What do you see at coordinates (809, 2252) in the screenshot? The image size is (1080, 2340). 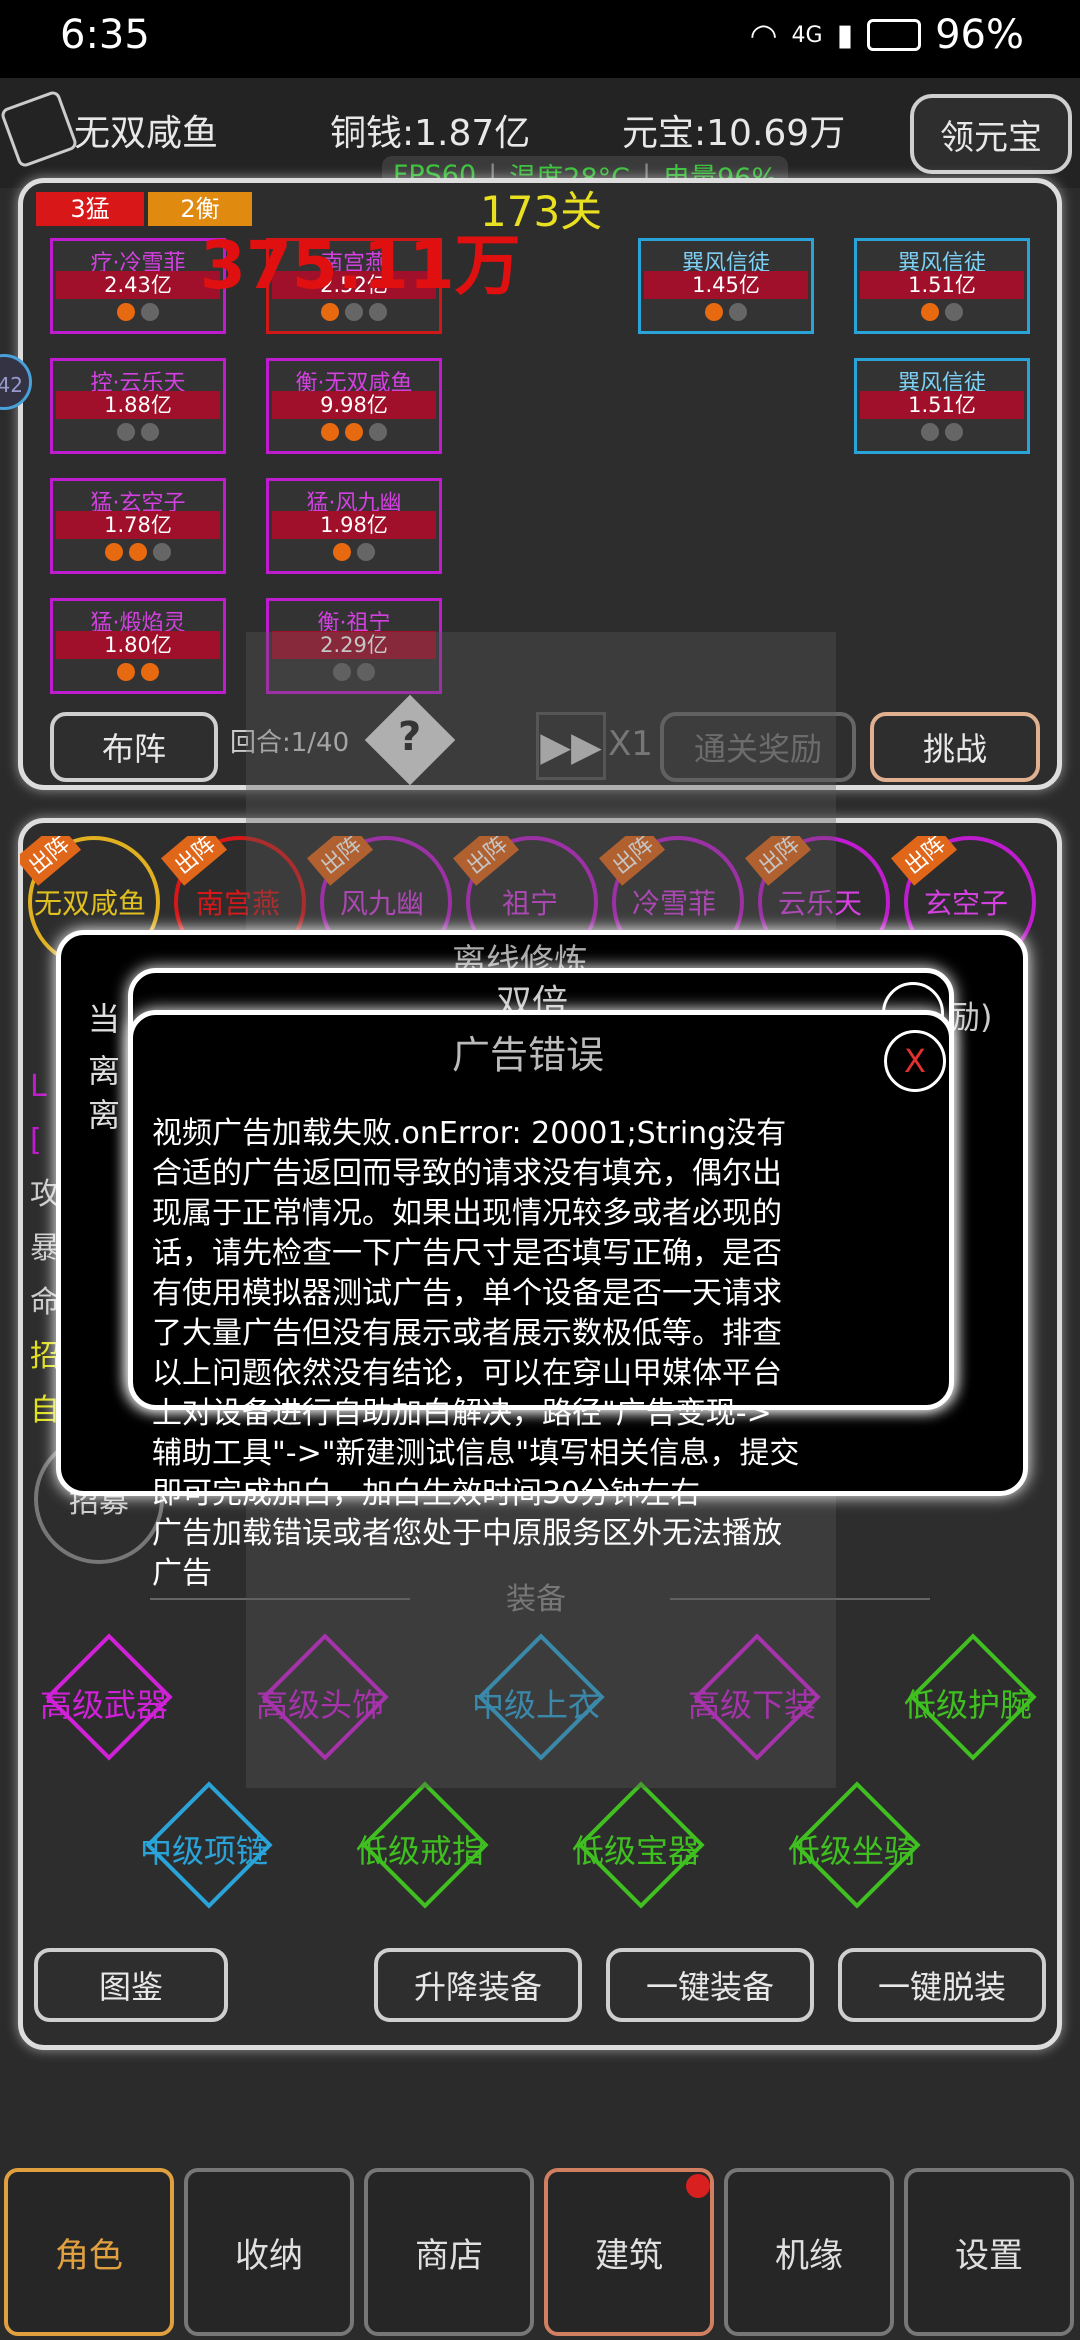 I see `tab-fortune: 机缘` at bounding box center [809, 2252].